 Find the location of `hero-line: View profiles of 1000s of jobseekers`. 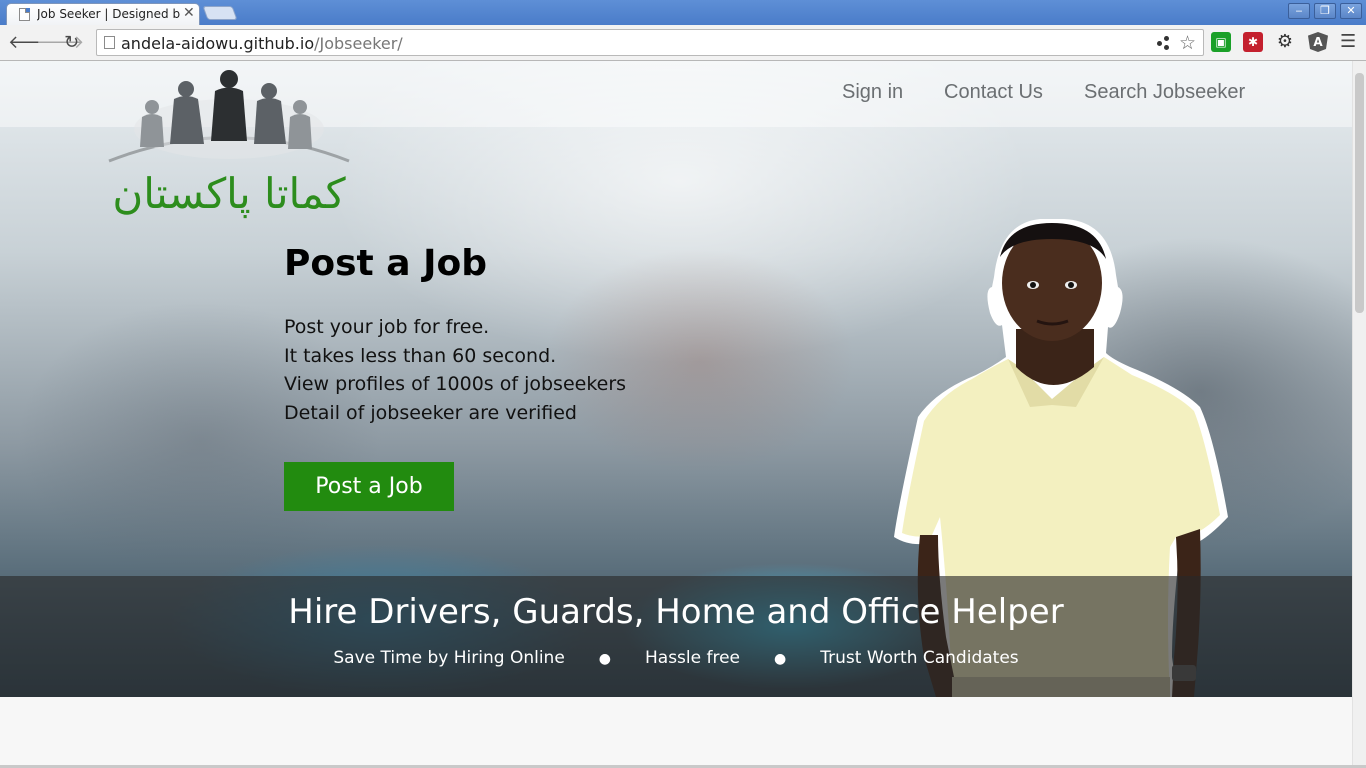

hero-line: View profiles of 1000s of jobseekers is located at coordinates (455, 384).